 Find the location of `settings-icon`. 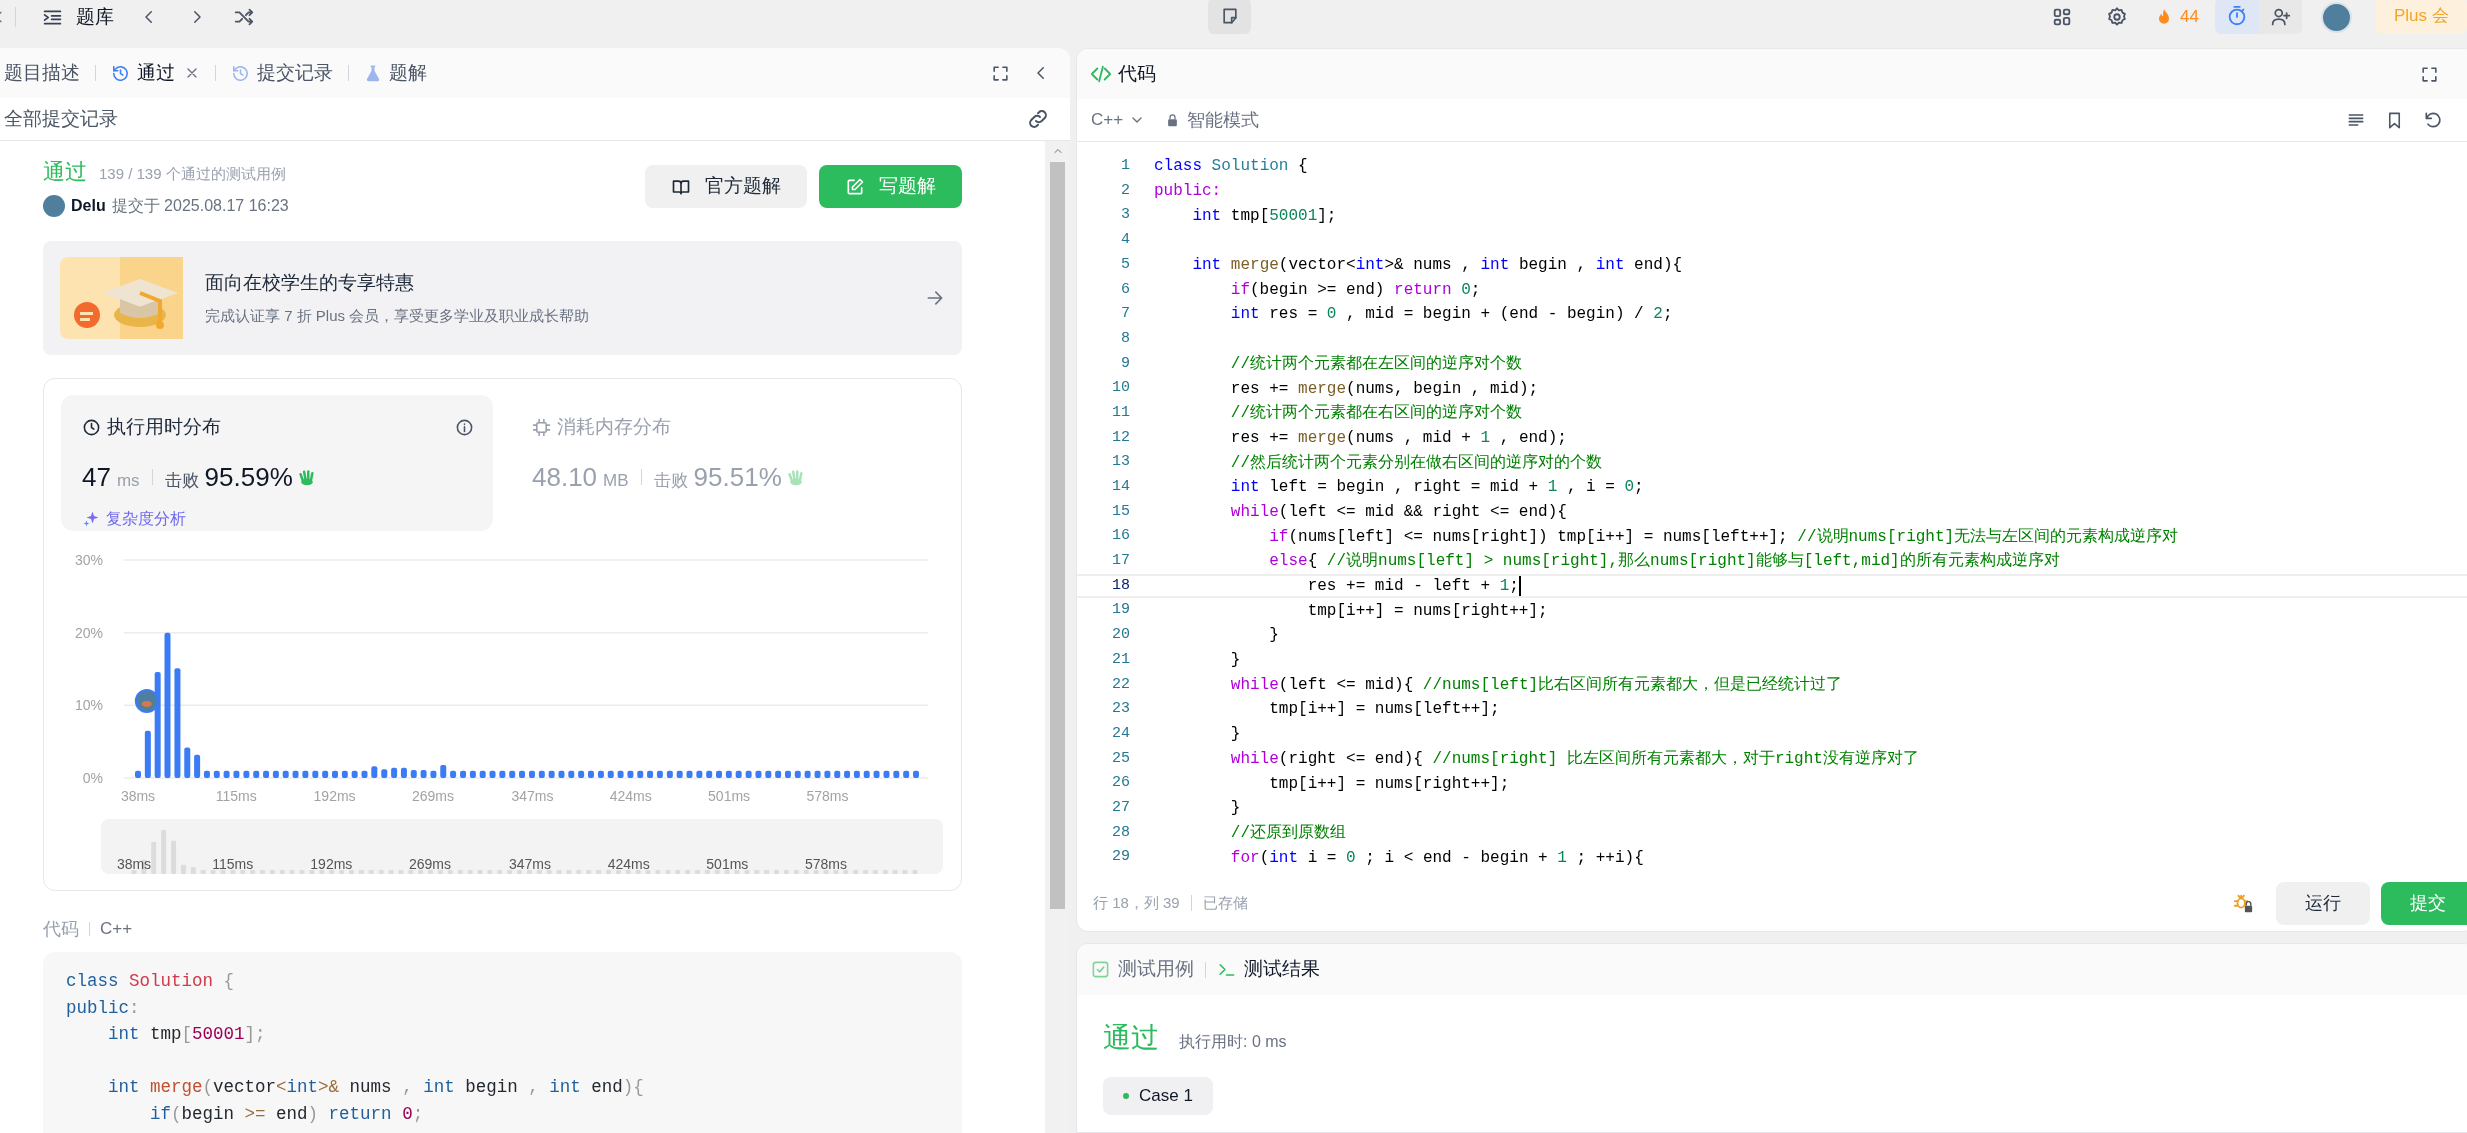

settings-icon is located at coordinates (2117, 17).